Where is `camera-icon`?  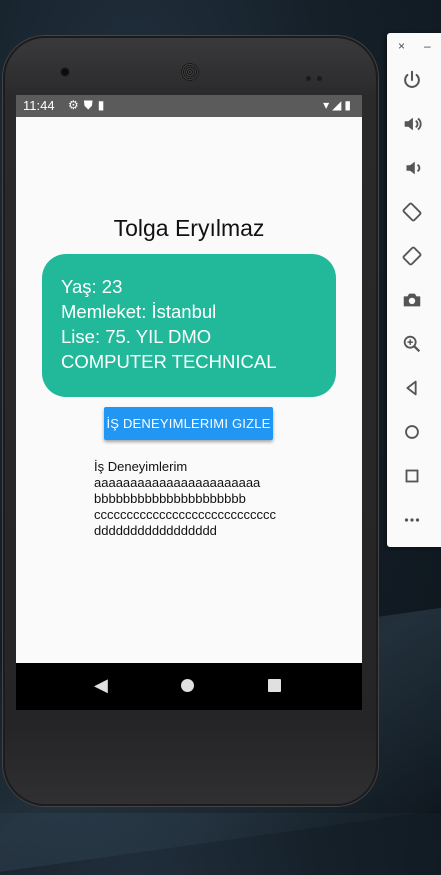 camera-icon is located at coordinates (412, 300).